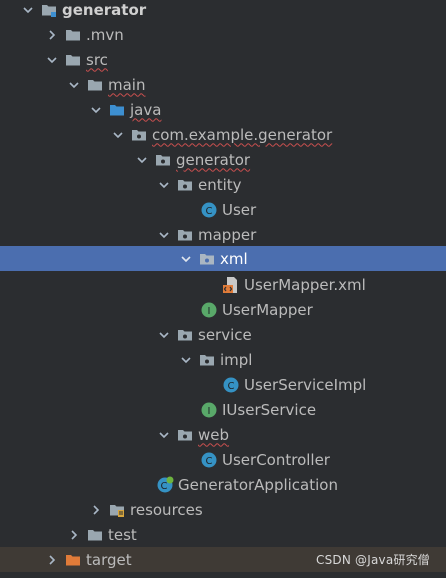 The height and width of the screenshot is (578, 446). I want to click on java-label: java, so click(146, 109).